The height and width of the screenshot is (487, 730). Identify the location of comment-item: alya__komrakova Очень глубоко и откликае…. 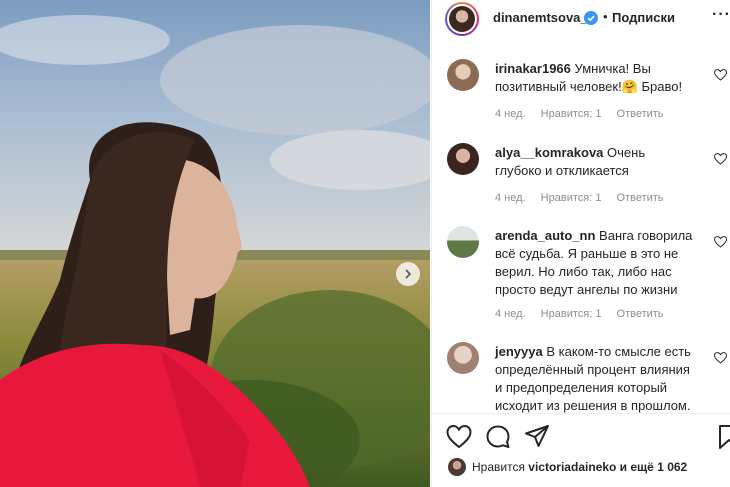
(581, 177).